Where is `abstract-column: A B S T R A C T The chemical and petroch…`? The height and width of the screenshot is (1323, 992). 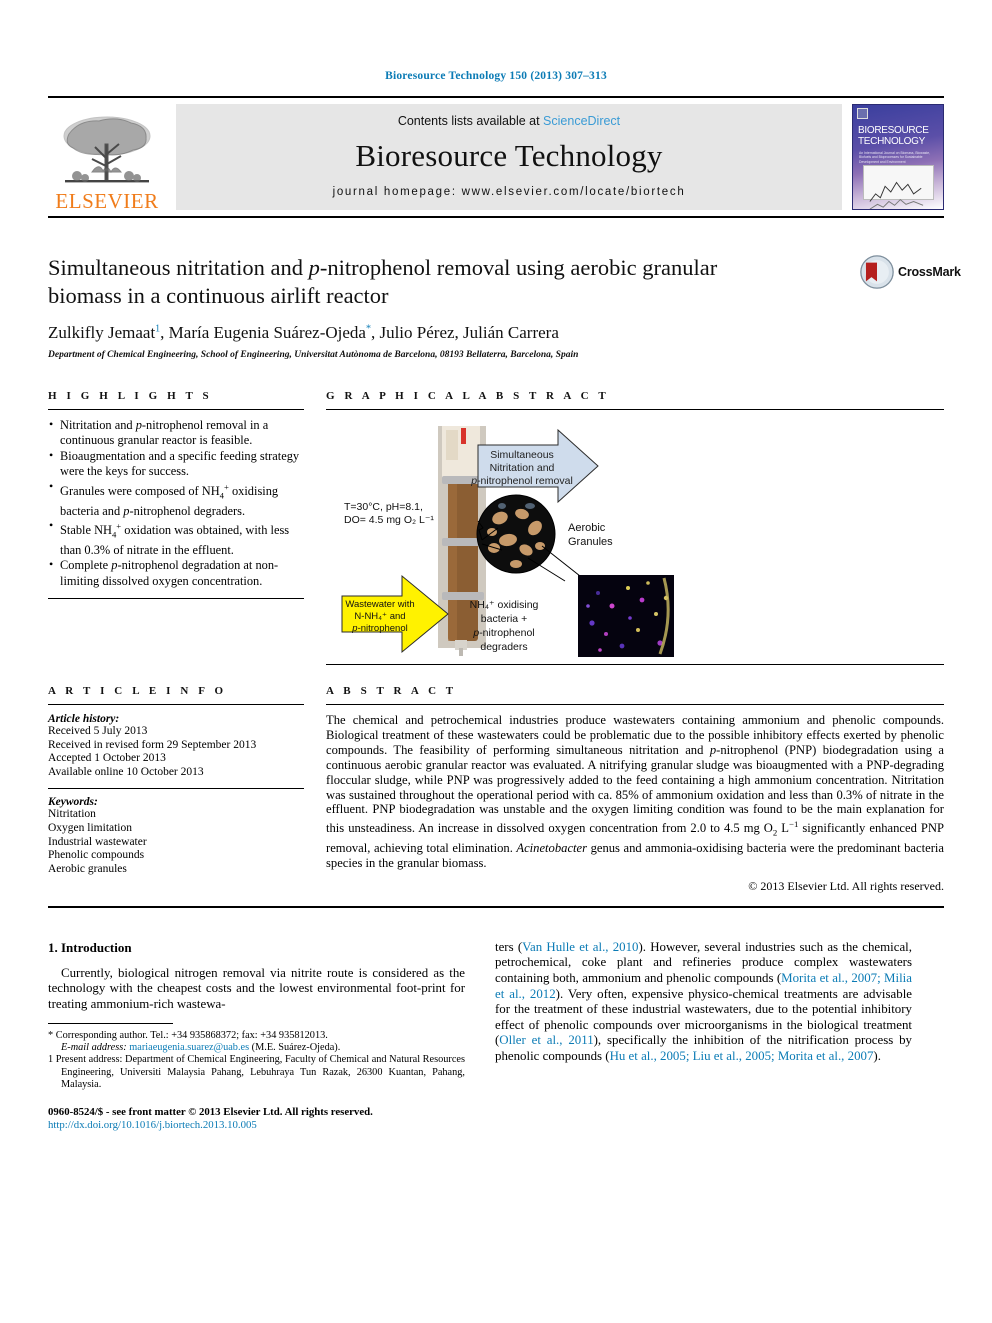
abstract-column: A B S T R A C T The chemical and petroch… is located at coordinates (635, 789).